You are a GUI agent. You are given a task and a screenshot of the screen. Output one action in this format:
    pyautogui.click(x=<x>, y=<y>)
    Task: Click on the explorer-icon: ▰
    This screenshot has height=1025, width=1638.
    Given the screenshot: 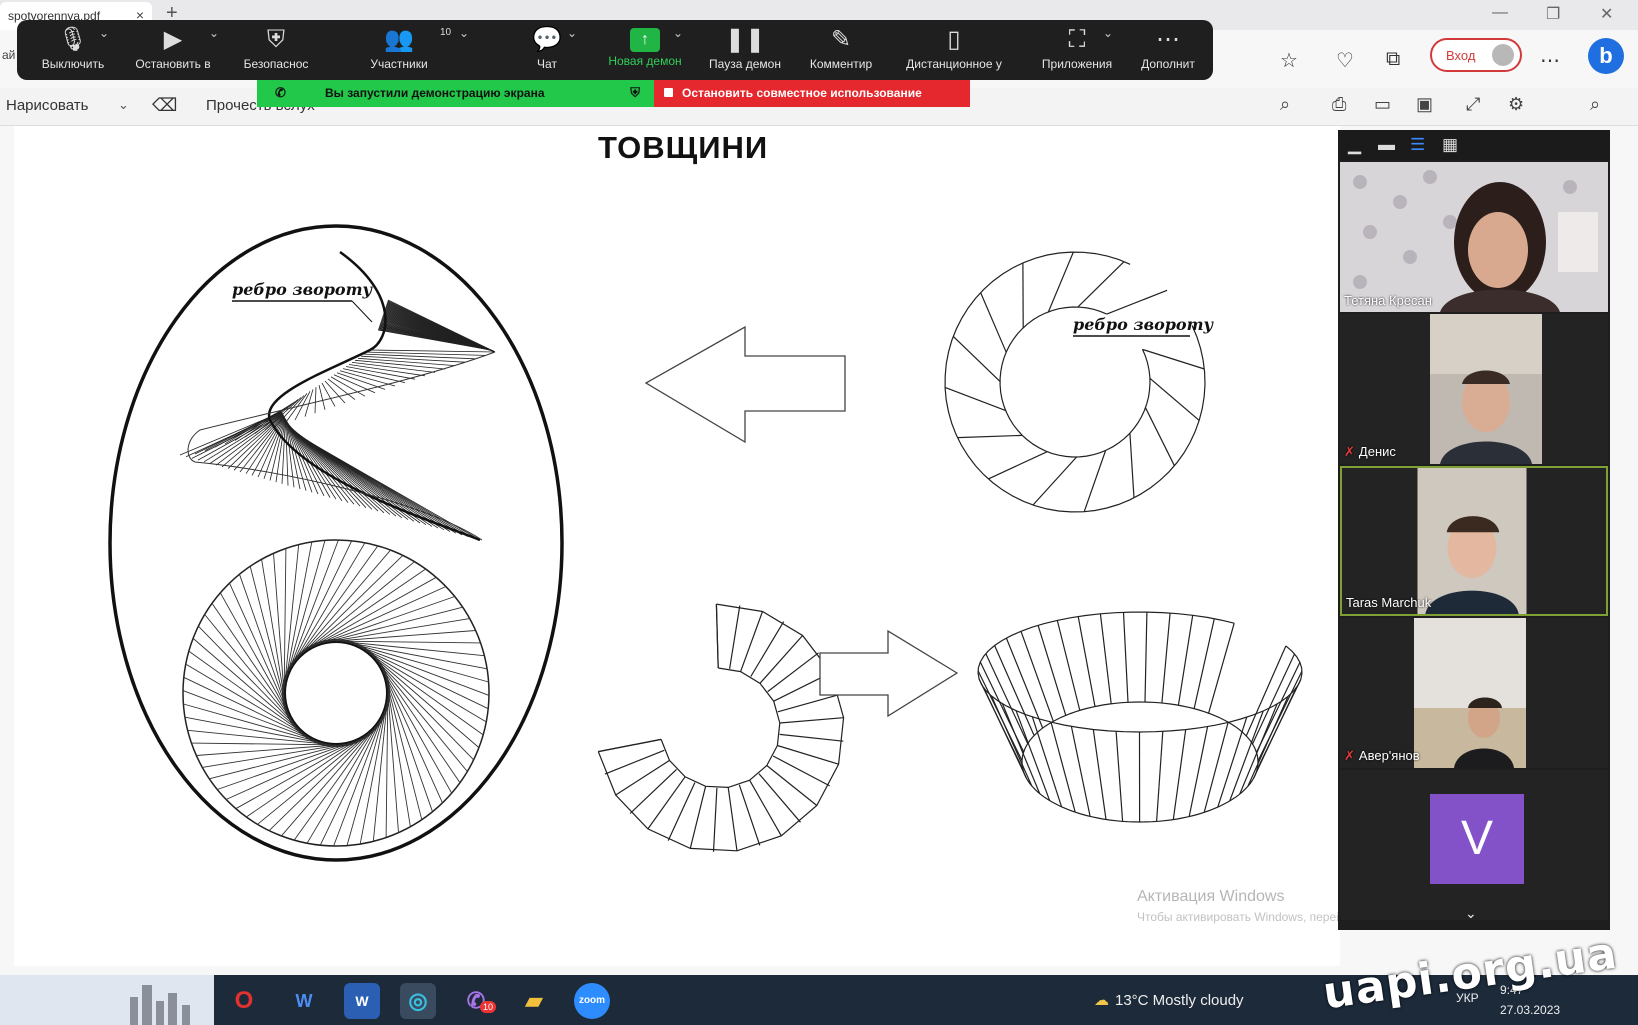 What is the action you would take?
    pyautogui.click(x=534, y=1001)
    